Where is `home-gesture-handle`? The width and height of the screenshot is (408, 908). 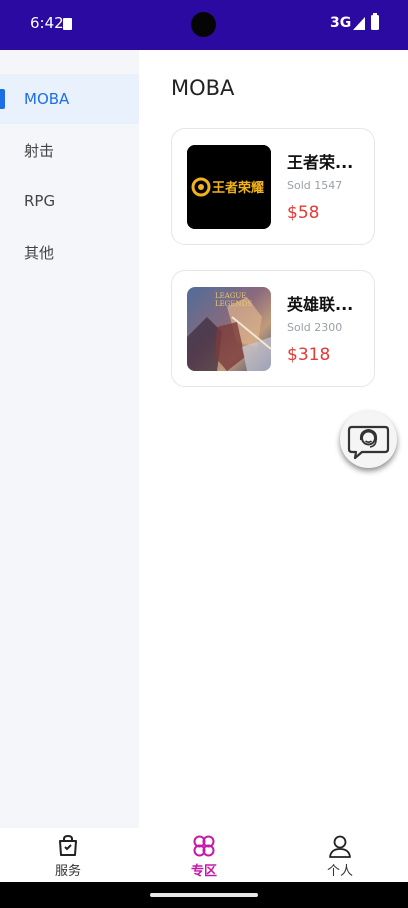 home-gesture-handle is located at coordinates (204, 895).